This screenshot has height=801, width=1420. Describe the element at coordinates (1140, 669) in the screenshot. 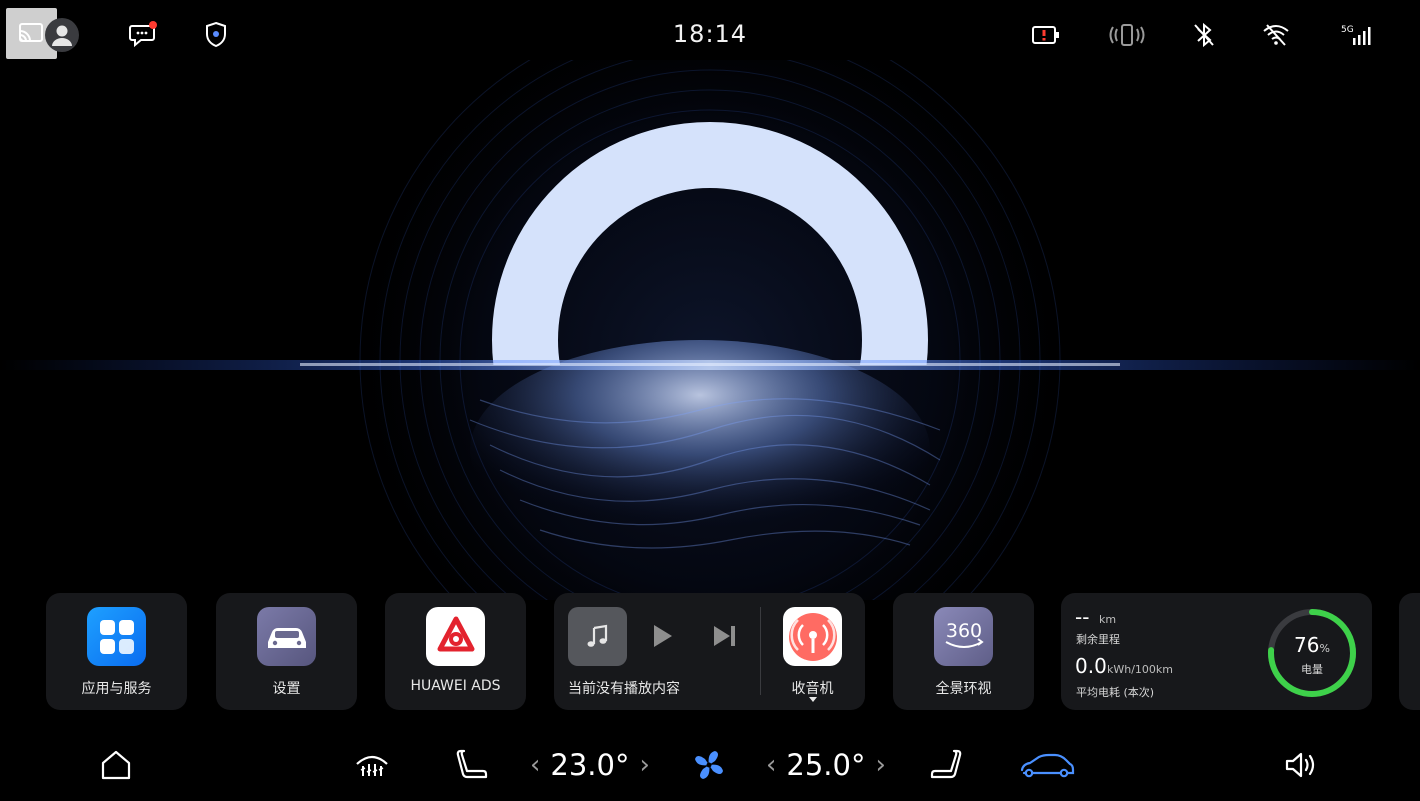

I see `consumption-unit: kWh/100km` at that location.